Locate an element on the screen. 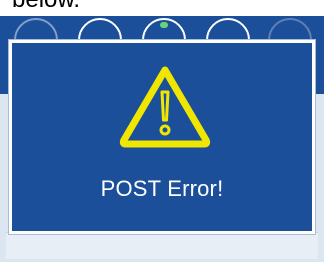  footer-strip is located at coordinates (162, 245).